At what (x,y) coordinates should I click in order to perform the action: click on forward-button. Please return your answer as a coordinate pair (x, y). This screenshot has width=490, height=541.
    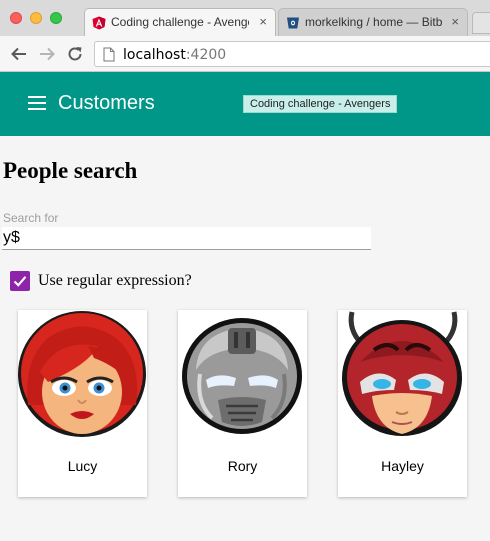
    Looking at the image, I should click on (47, 54).